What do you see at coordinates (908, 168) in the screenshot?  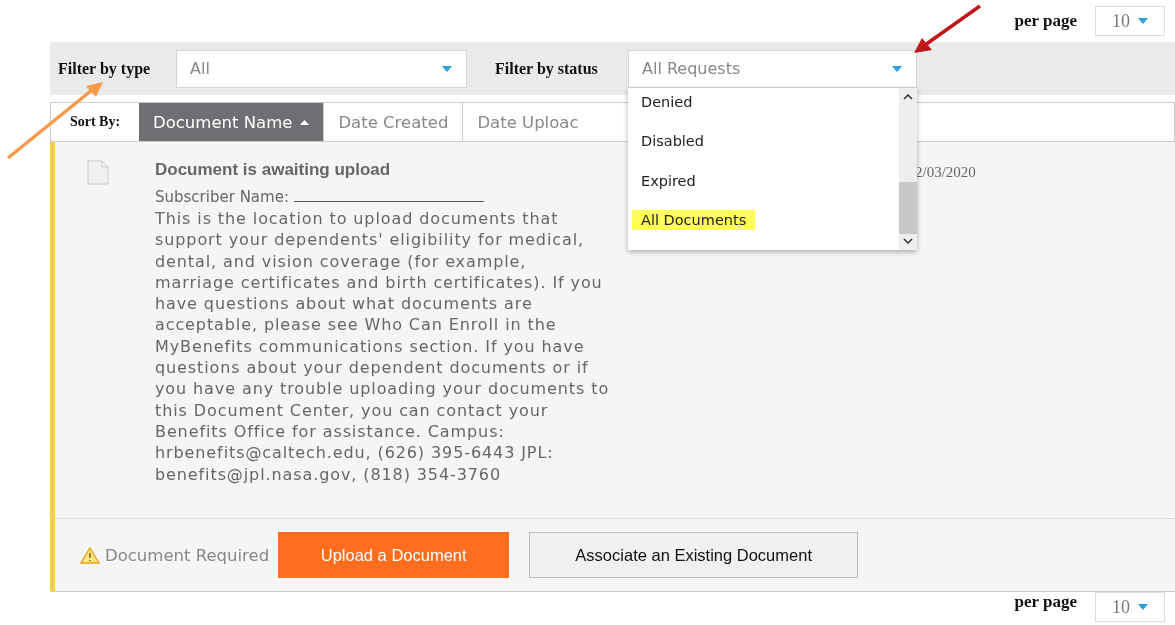 I see `scrollbar` at bounding box center [908, 168].